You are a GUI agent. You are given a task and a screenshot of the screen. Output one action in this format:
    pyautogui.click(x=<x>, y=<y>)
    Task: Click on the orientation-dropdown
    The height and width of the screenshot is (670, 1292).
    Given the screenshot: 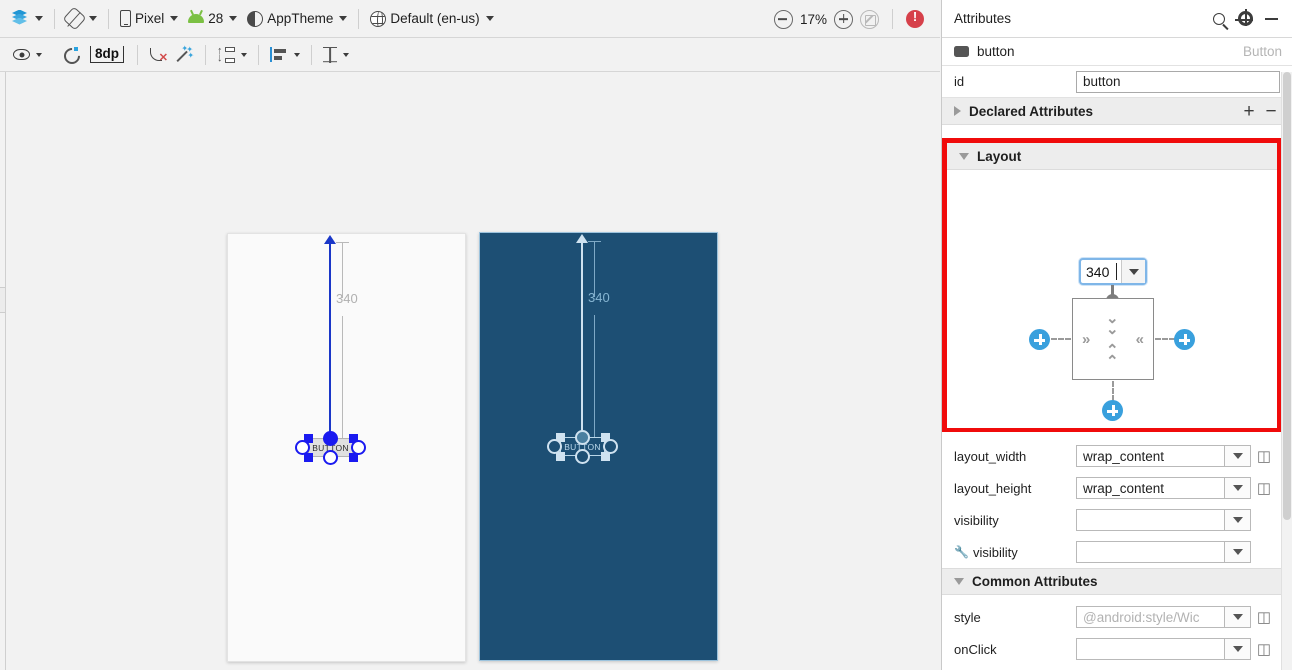 What is the action you would take?
    pyautogui.click(x=81, y=19)
    